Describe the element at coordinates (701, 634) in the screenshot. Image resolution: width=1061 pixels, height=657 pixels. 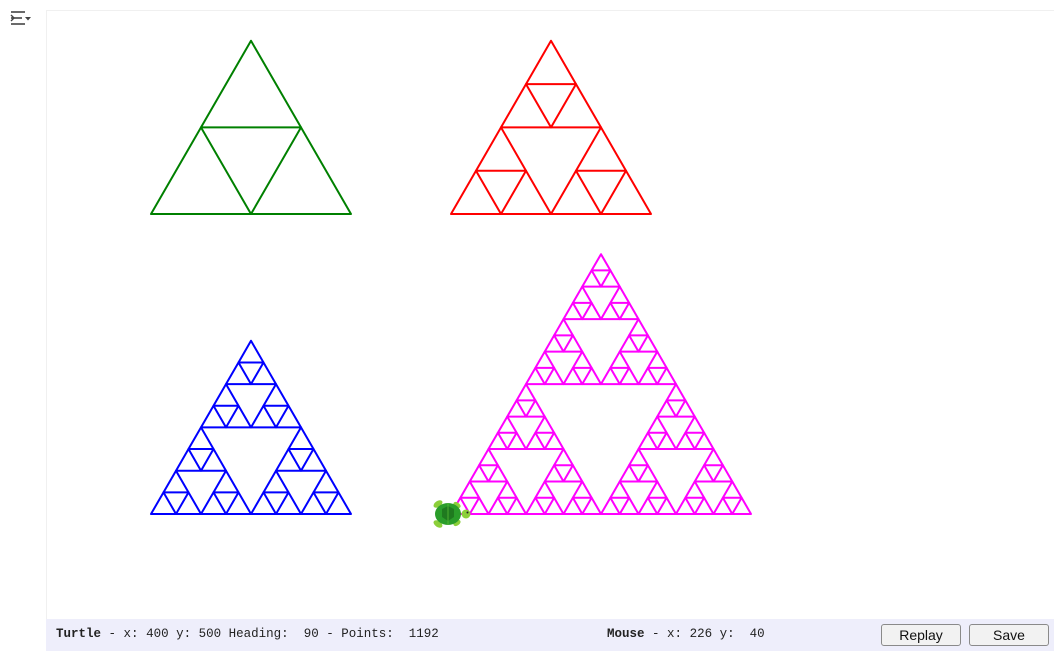
I see `mouse-x-value: 226` at that location.